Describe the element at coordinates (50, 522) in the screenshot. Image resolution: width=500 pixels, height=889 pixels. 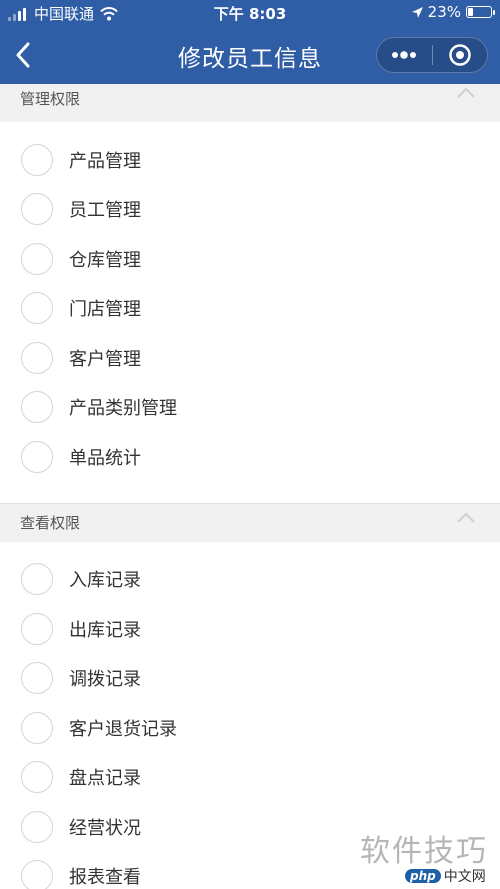
I see `section-title: 查看权限` at that location.